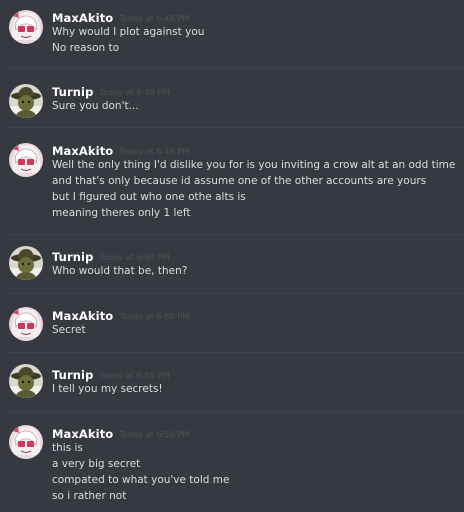  Describe the element at coordinates (86, 48) in the screenshot. I see `message-line: No reason to` at that location.